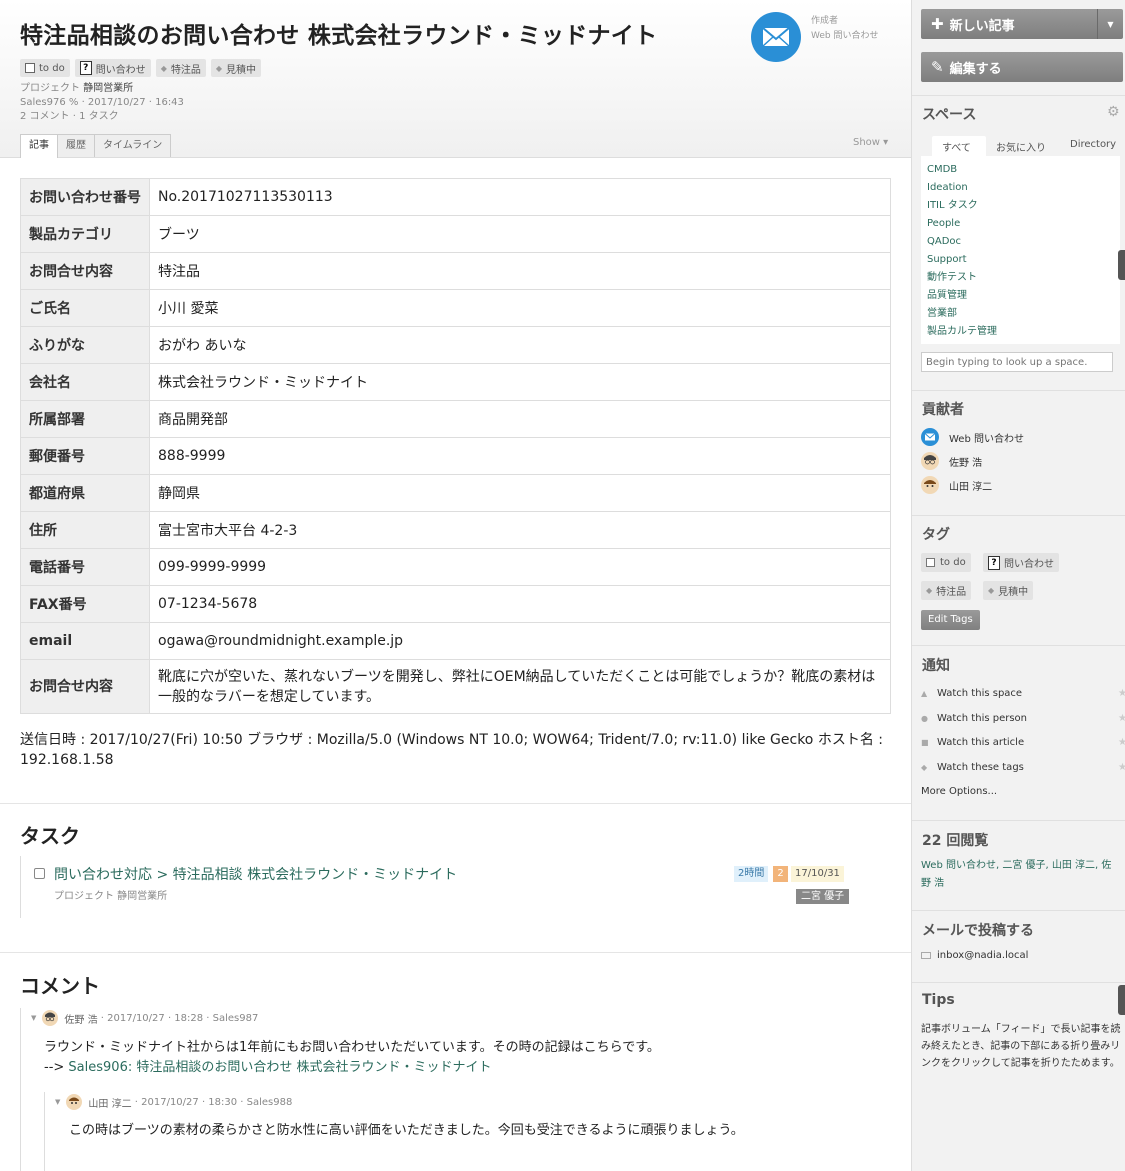 The image size is (1125, 1171). Describe the element at coordinates (956, 146) in the screenshot. I see `space-tab-all: すべて` at that location.